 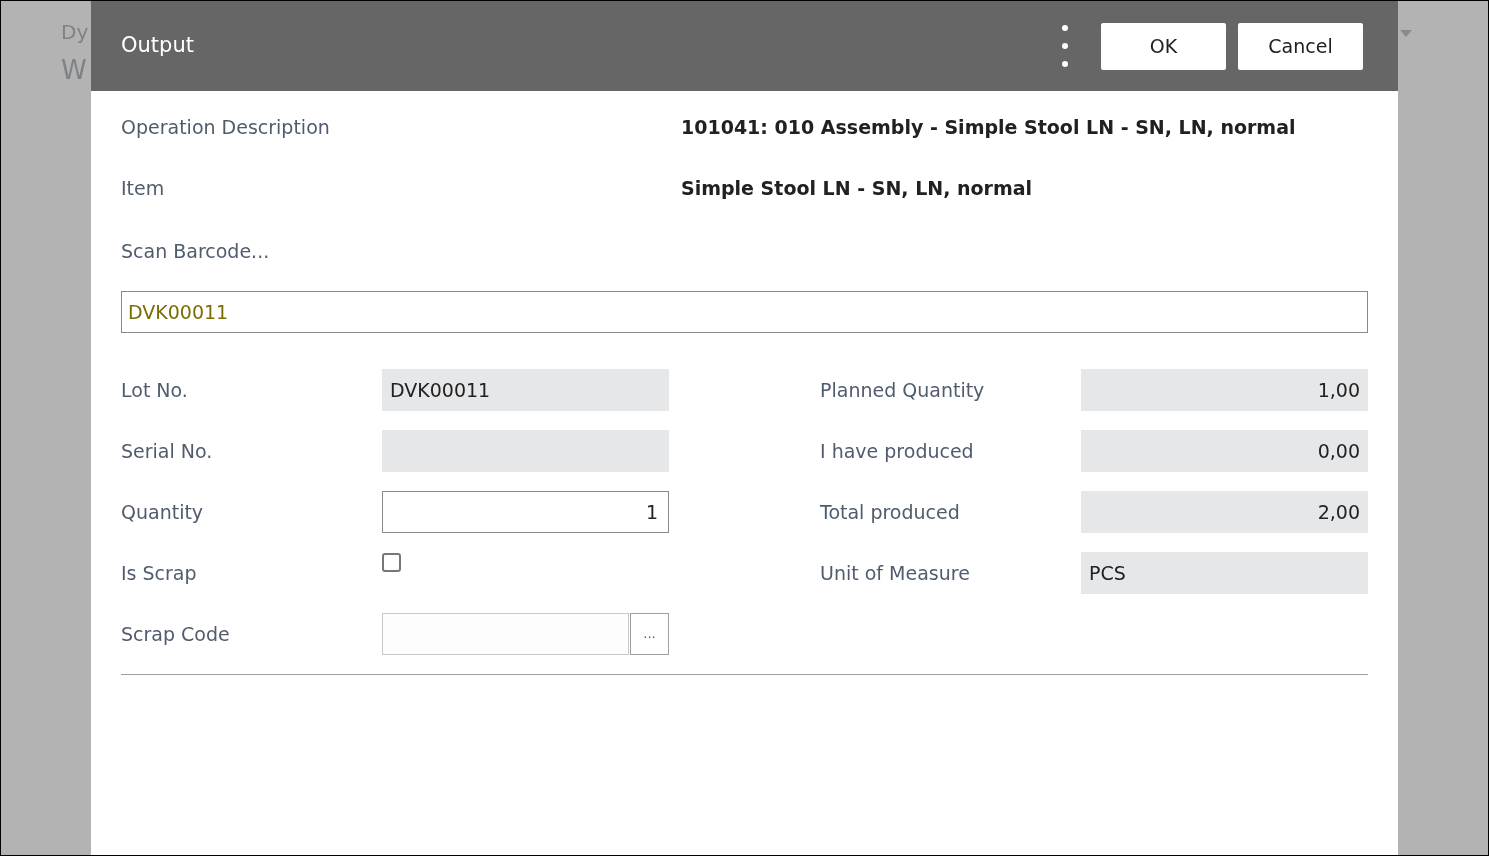 What do you see at coordinates (1224, 390) in the screenshot?
I see `read-only-field: 1,00` at bounding box center [1224, 390].